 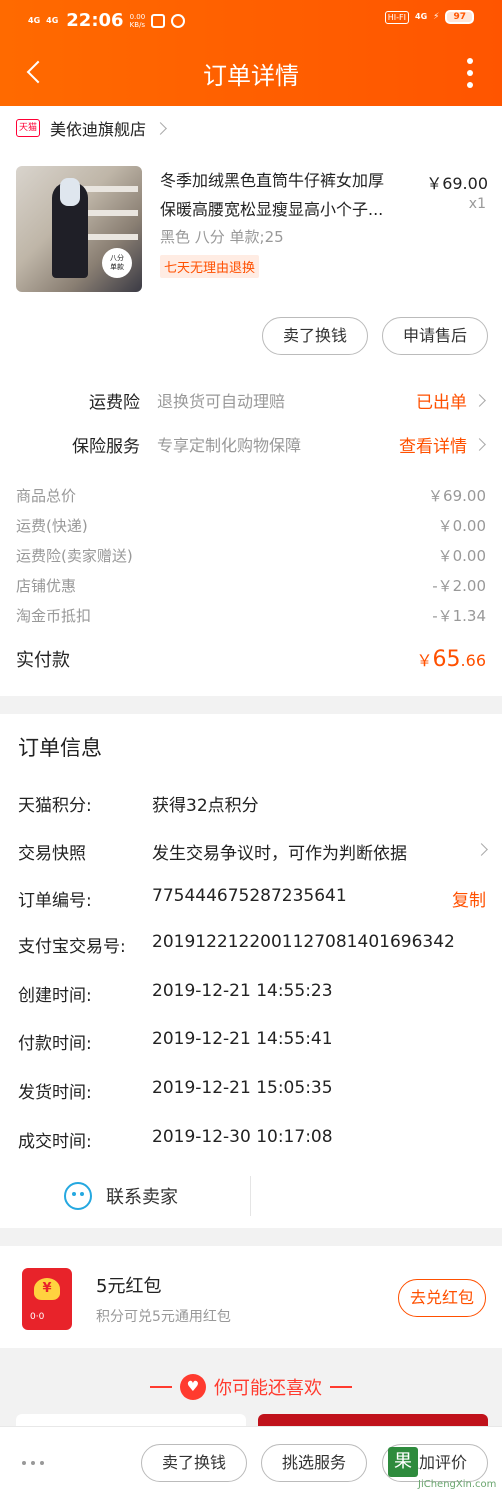 What do you see at coordinates (251, 53) in the screenshot?
I see `app-header: 4G 4G 22:06 0.00 KB/s HI-FI 4G ⚡ 97 订单详情` at bounding box center [251, 53].